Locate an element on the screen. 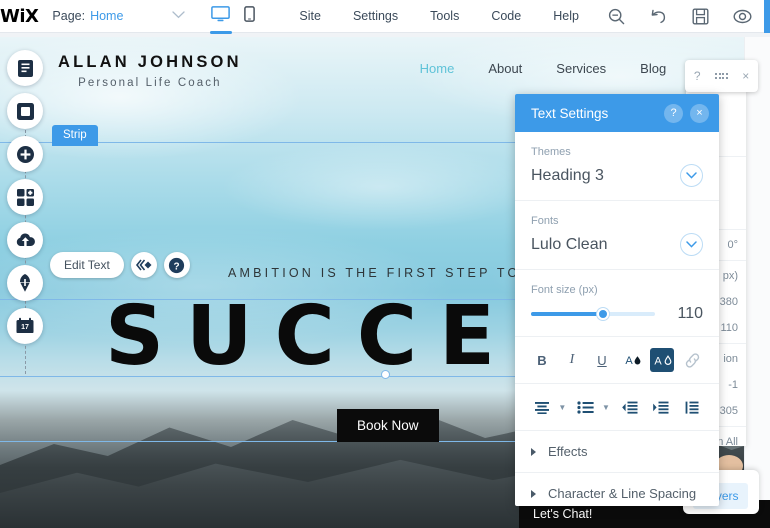 The width and height of the screenshot is (770, 528). active-device-underline is located at coordinates (220, 32).